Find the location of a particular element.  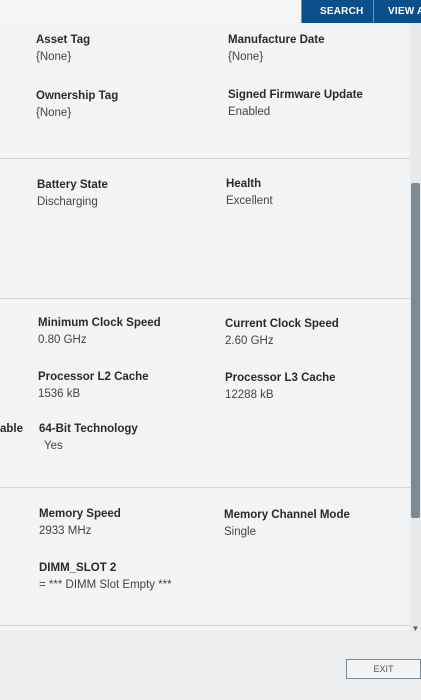

current-clock-speed-value: 2.60 GHz is located at coordinates (249, 341).